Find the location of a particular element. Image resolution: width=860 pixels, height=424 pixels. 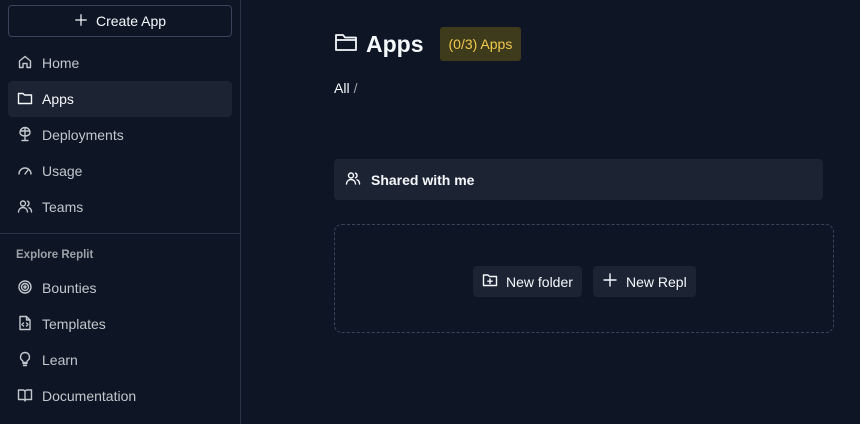

new-repl-button: New Repl is located at coordinates (644, 281).